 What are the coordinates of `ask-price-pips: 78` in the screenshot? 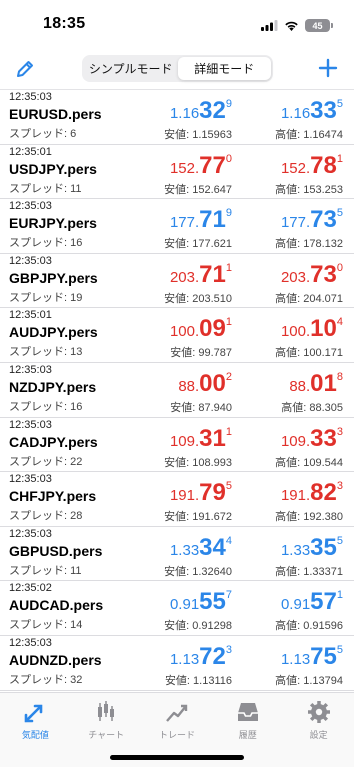 It's located at (323, 165).